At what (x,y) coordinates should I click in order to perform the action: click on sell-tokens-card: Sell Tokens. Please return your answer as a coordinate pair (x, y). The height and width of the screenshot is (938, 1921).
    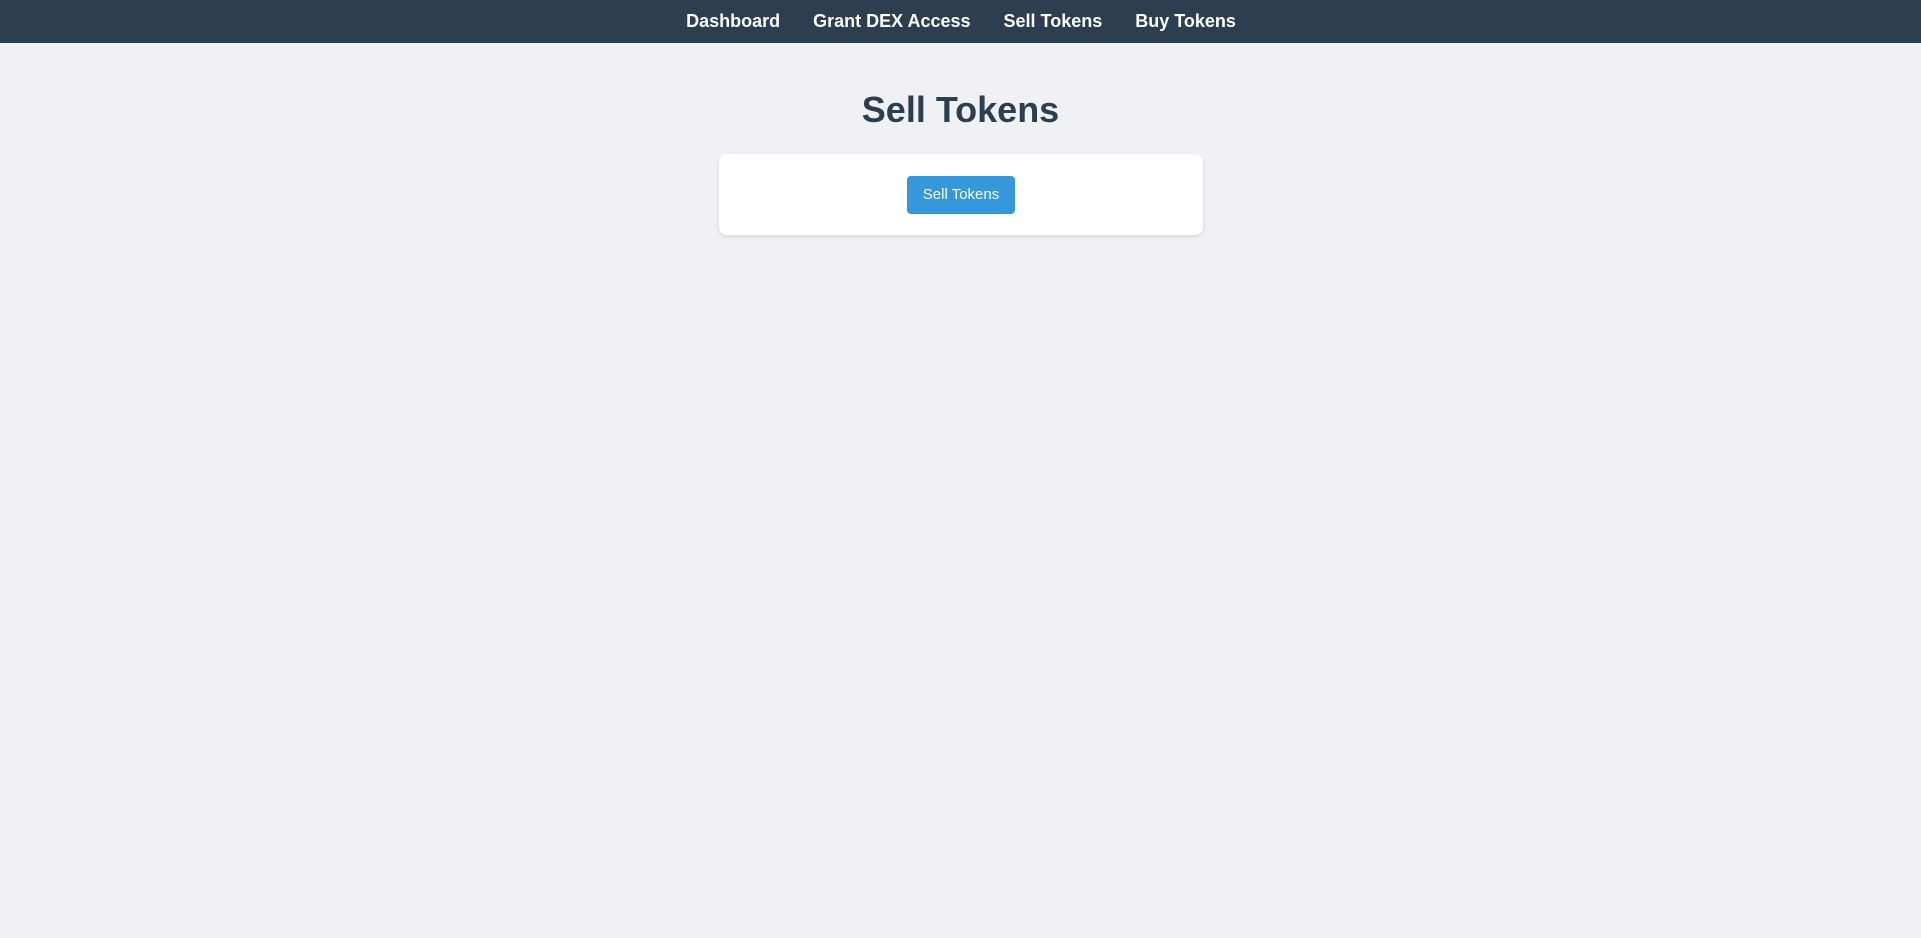
    Looking at the image, I should click on (961, 194).